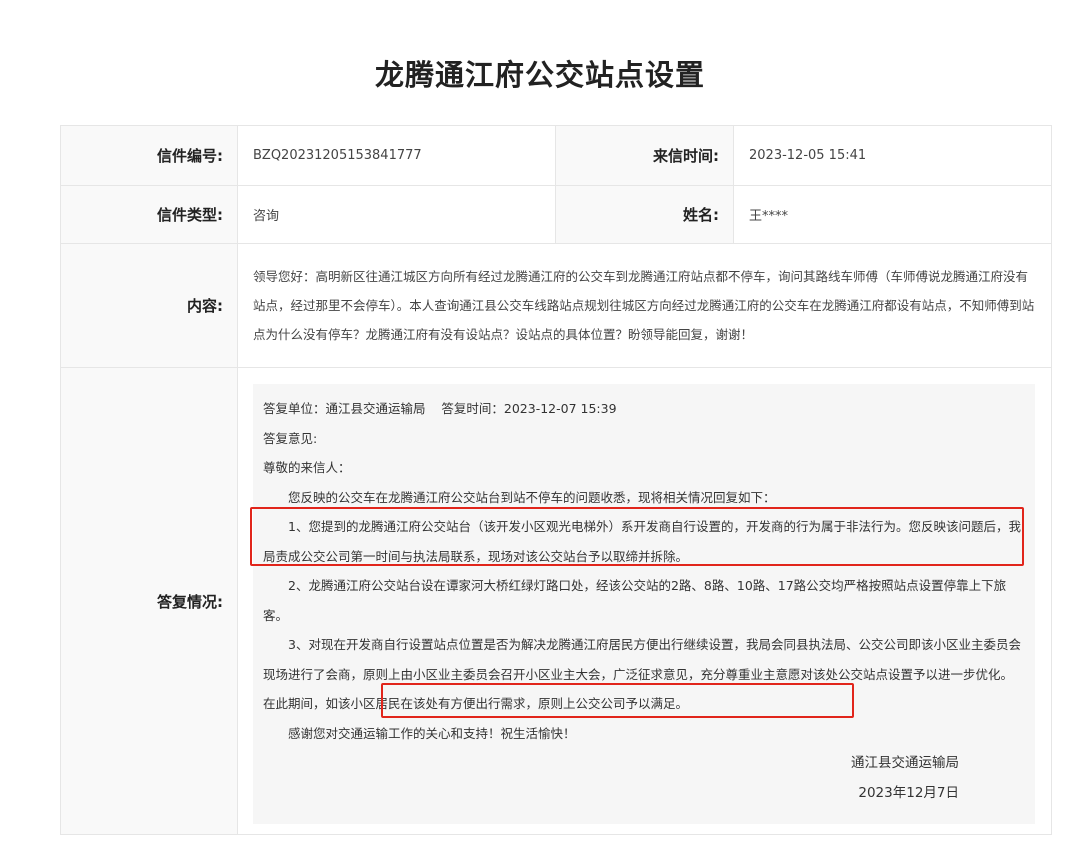 Image resolution: width=1080 pixels, height=853 pixels. Describe the element at coordinates (905, 763) in the screenshot. I see `reply-sign-unit: 通江县交通运输局` at that location.